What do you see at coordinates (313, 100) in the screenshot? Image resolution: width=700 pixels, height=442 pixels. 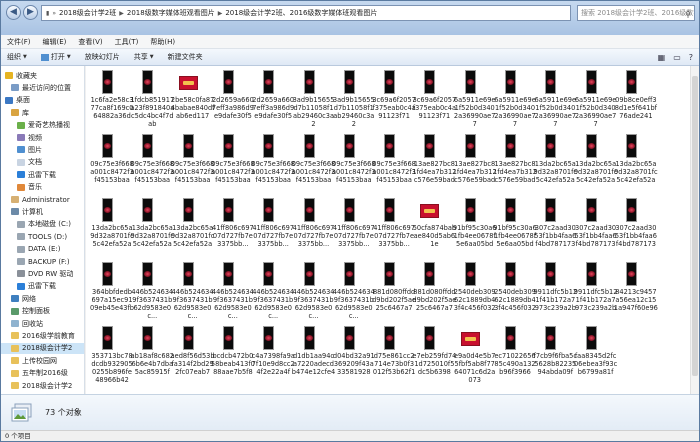 I see `file-item: 3ad9b15655d7b11058f1ab29460c3a2` at bounding box center [313, 100].